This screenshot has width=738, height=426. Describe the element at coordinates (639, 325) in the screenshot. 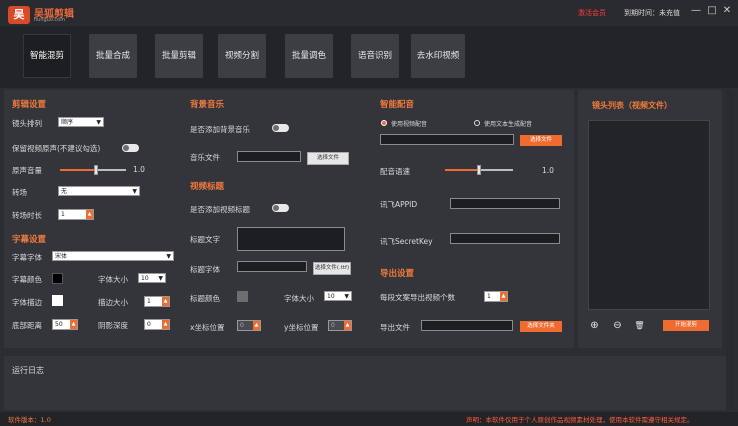

I see `trash-icon: 🗑` at that location.